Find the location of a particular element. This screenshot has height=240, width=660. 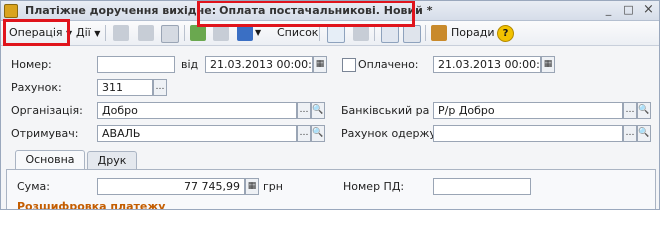

pencil-icon is located at coordinates (439, 33).